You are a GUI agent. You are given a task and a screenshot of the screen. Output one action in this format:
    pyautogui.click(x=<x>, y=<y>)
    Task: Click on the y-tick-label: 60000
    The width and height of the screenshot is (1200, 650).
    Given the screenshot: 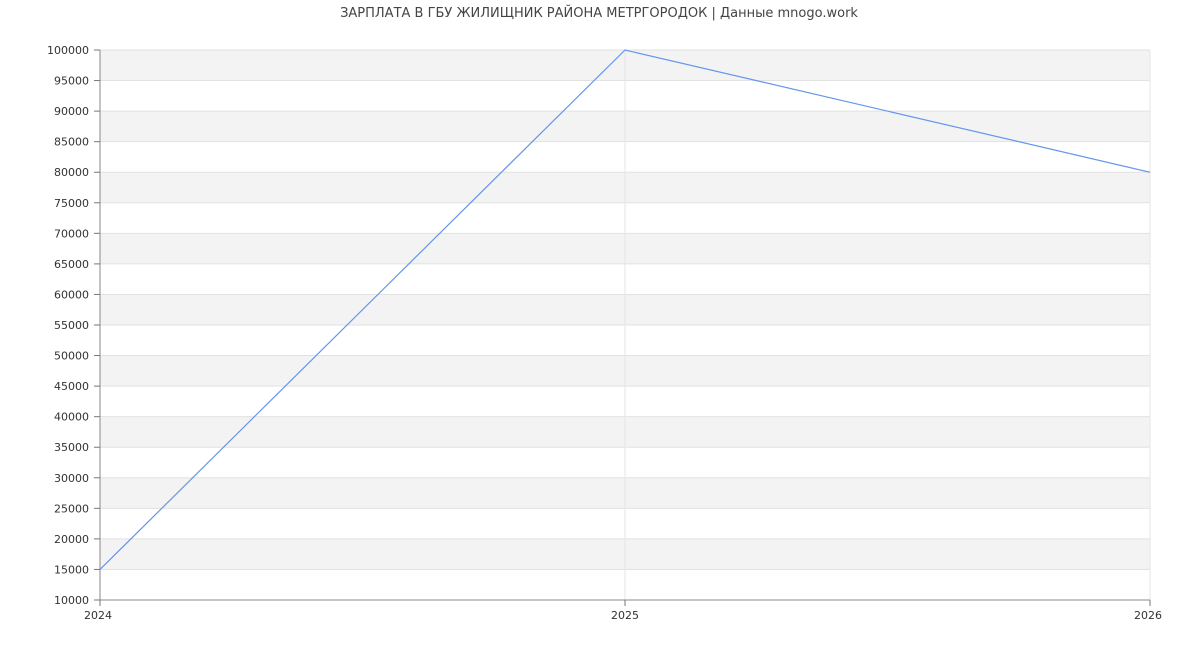 What is the action you would take?
    pyautogui.click(x=71, y=294)
    